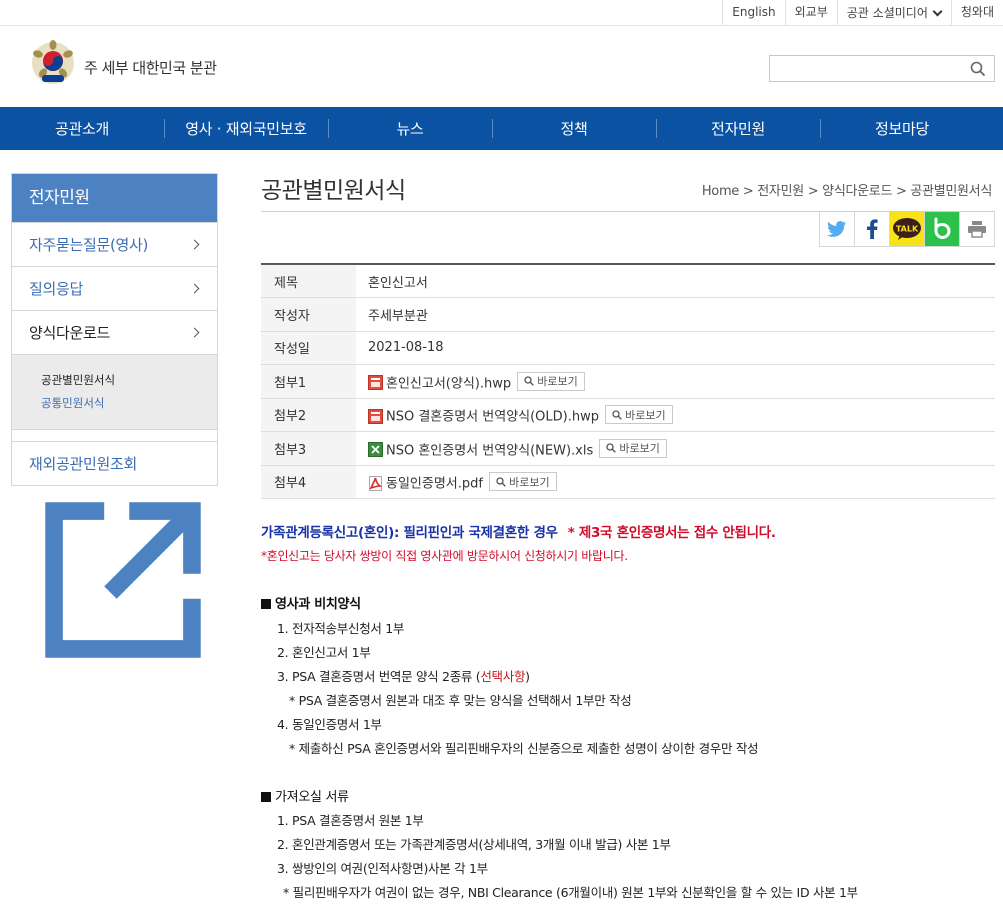 The width and height of the screenshot is (1003, 908). What do you see at coordinates (675, 281) in the screenshot?
I see `subject-value: 혼인신고서` at bounding box center [675, 281].